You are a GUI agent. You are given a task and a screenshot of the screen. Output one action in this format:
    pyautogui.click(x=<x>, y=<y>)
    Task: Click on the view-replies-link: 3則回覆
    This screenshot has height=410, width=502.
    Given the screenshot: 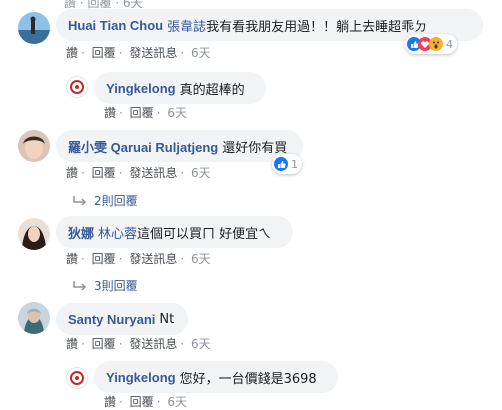 What is the action you would take?
    pyautogui.click(x=105, y=285)
    